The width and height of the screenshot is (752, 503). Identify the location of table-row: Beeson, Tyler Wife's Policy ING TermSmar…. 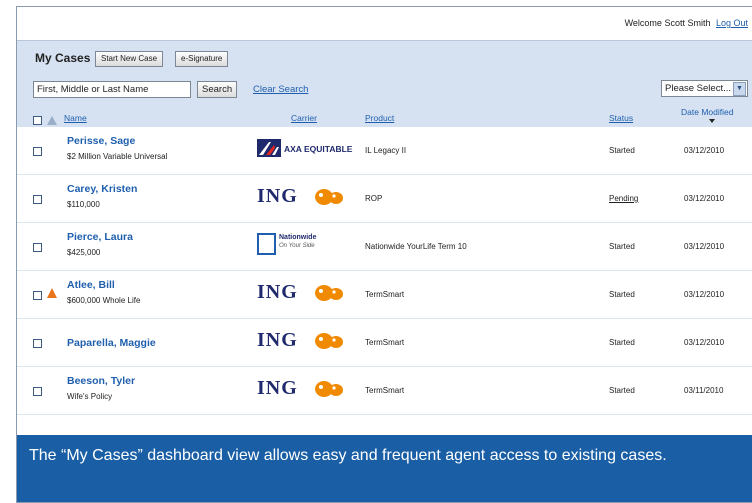
(384, 391).